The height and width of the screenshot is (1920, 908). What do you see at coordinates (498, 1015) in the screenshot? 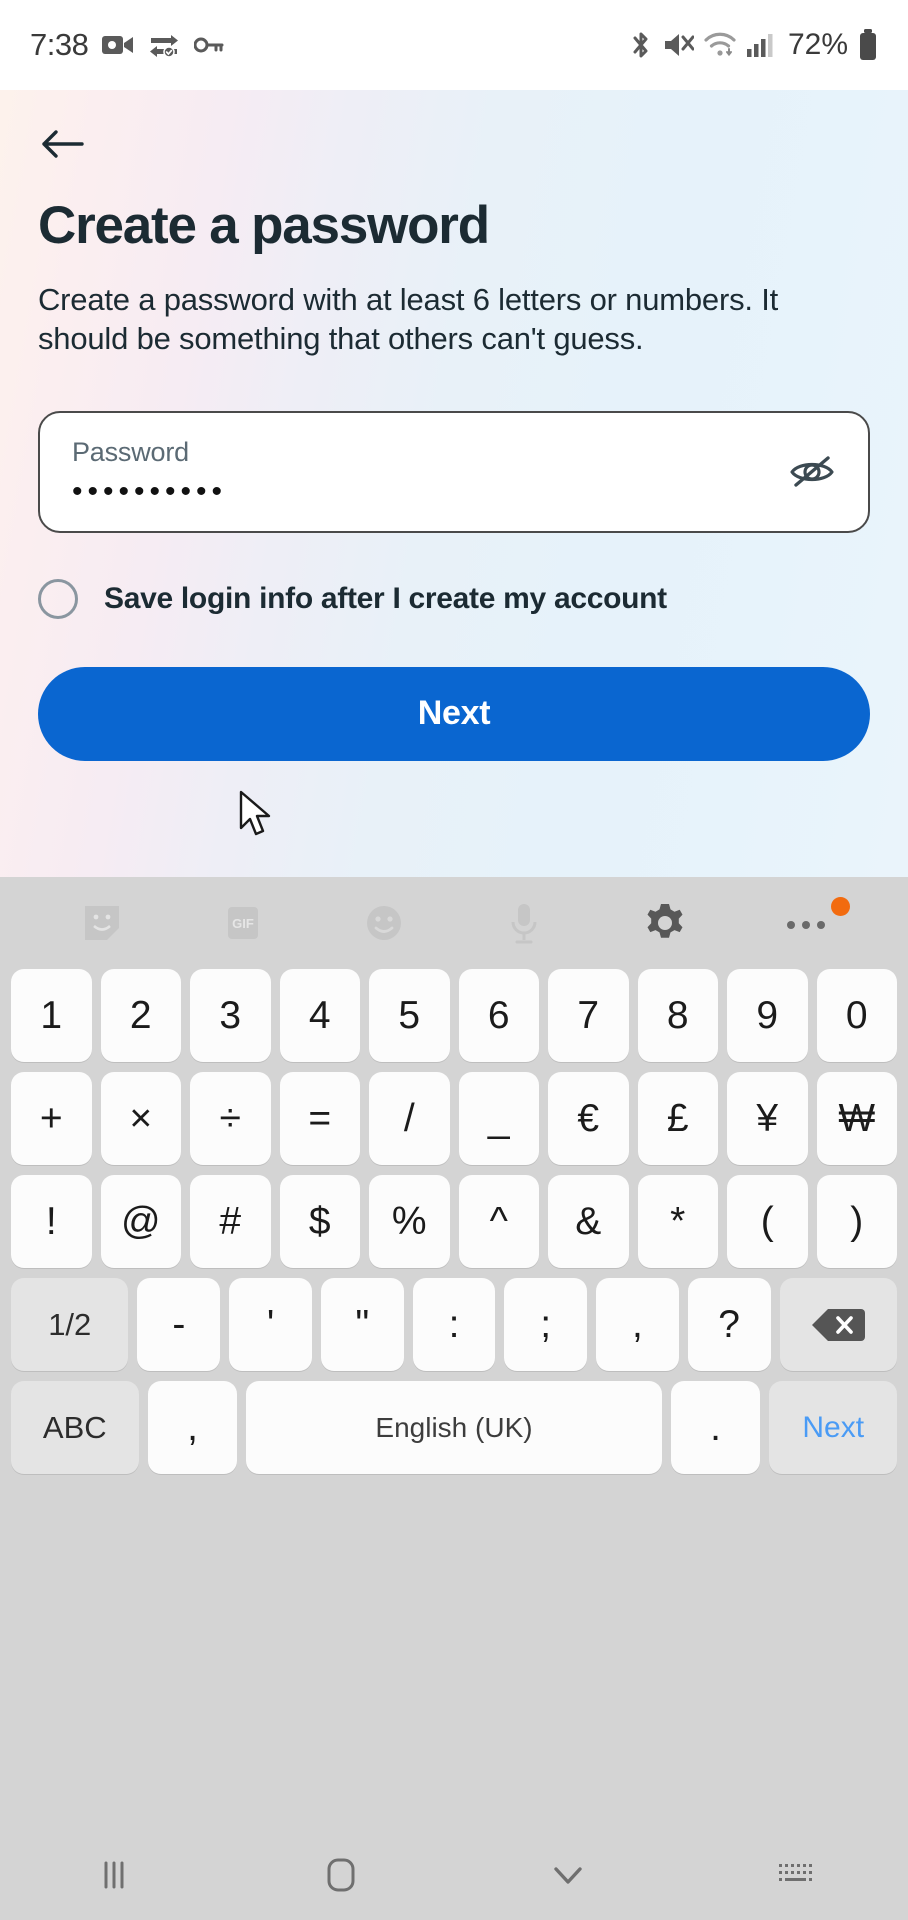
I see `key-6: 6` at bounding box center [498, 1015].